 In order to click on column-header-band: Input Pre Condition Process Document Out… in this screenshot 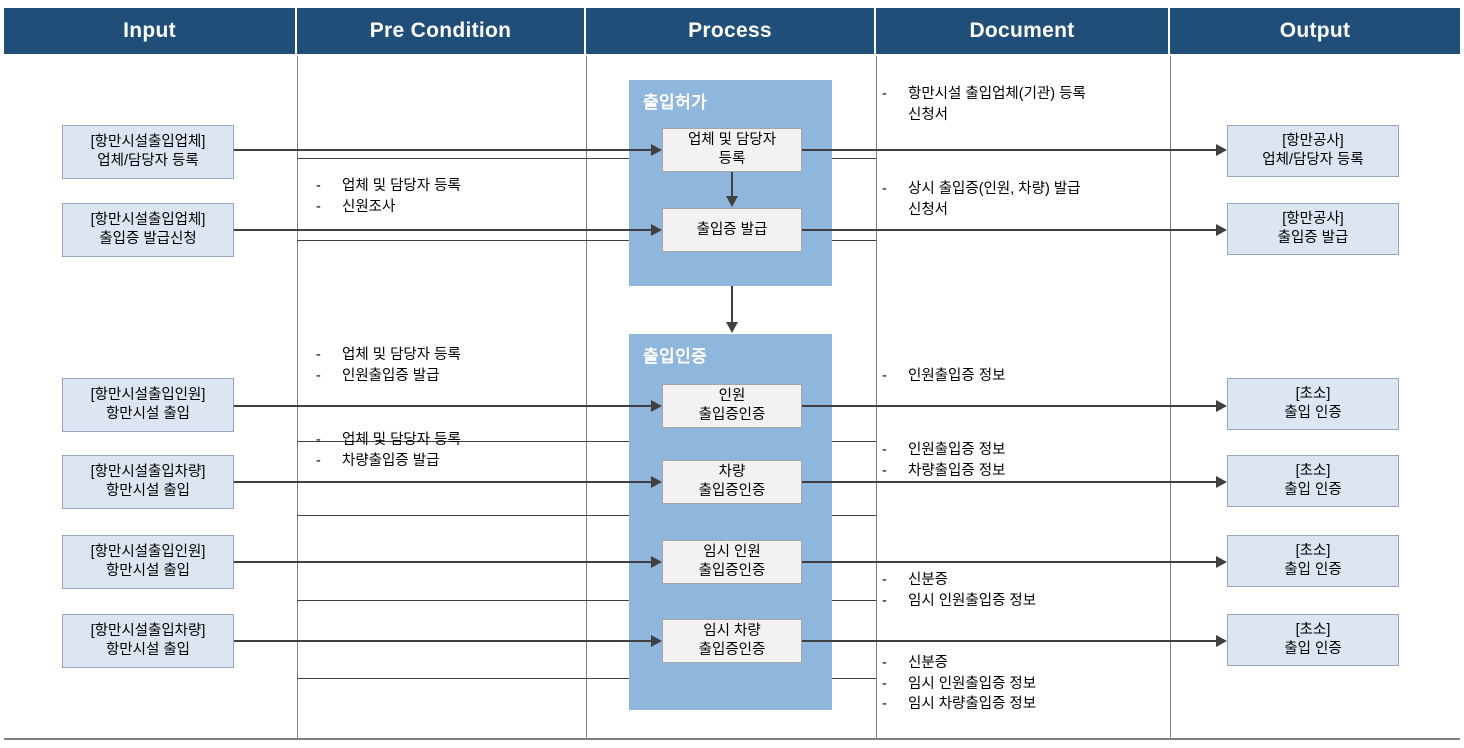, I will do `click(732, 31)`.